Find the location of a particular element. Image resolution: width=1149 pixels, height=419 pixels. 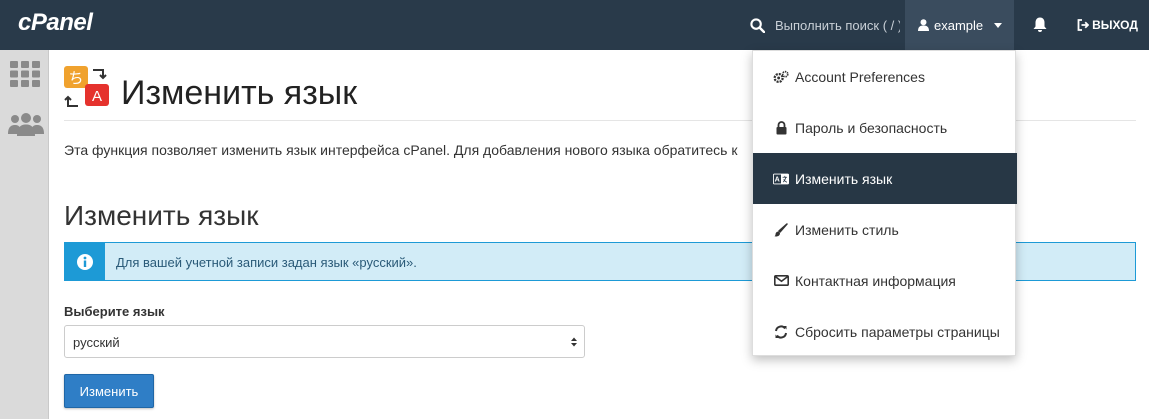

caret-down-icon is located at coordinates (998, 25).